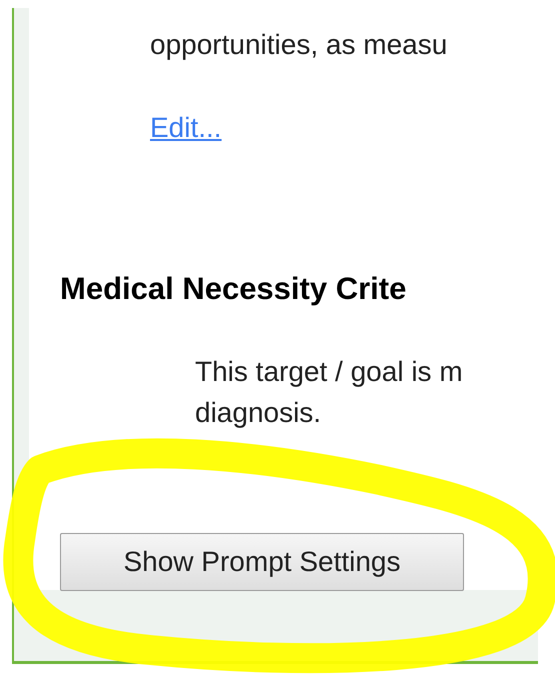 The width and height of the screenshot is (555, 691). I want to click on show-prompt-settings-button: Show Prompt Settings, so click(262, 562).